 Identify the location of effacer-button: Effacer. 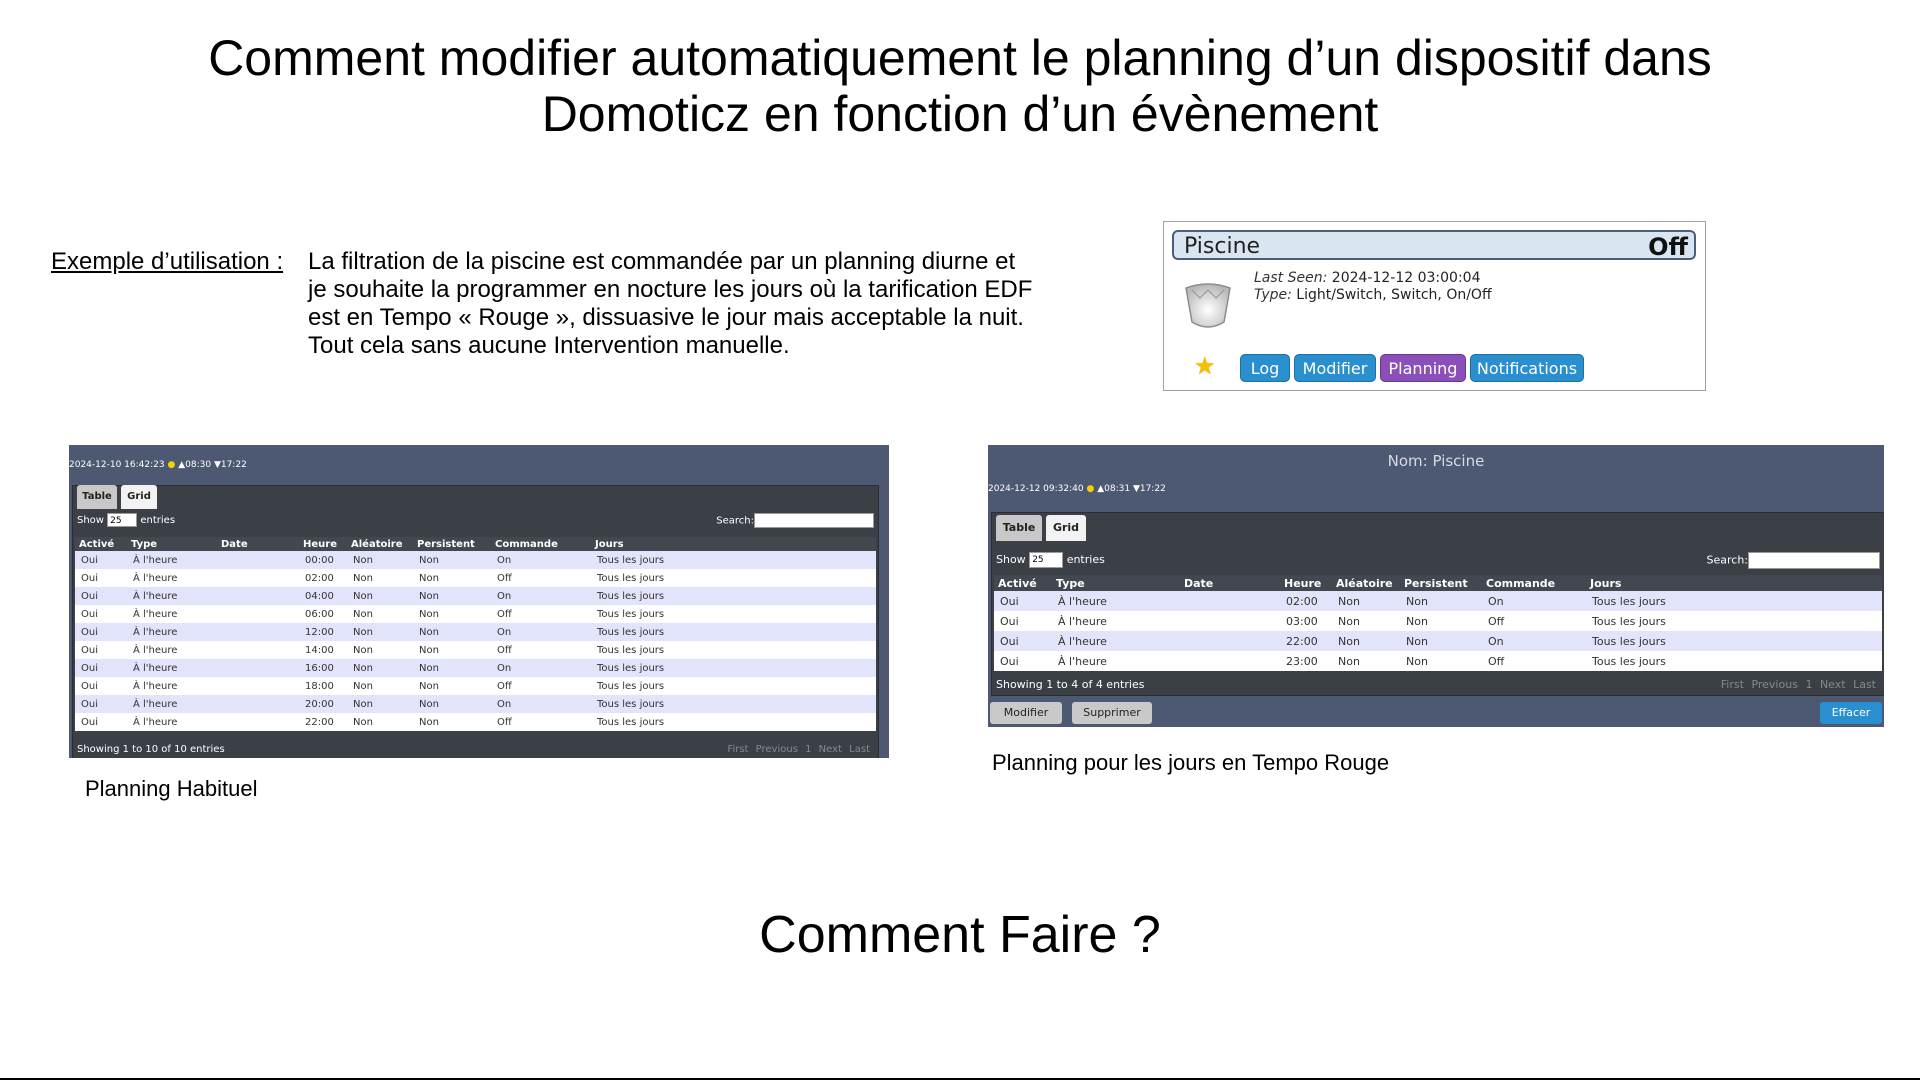
(1851, 713).